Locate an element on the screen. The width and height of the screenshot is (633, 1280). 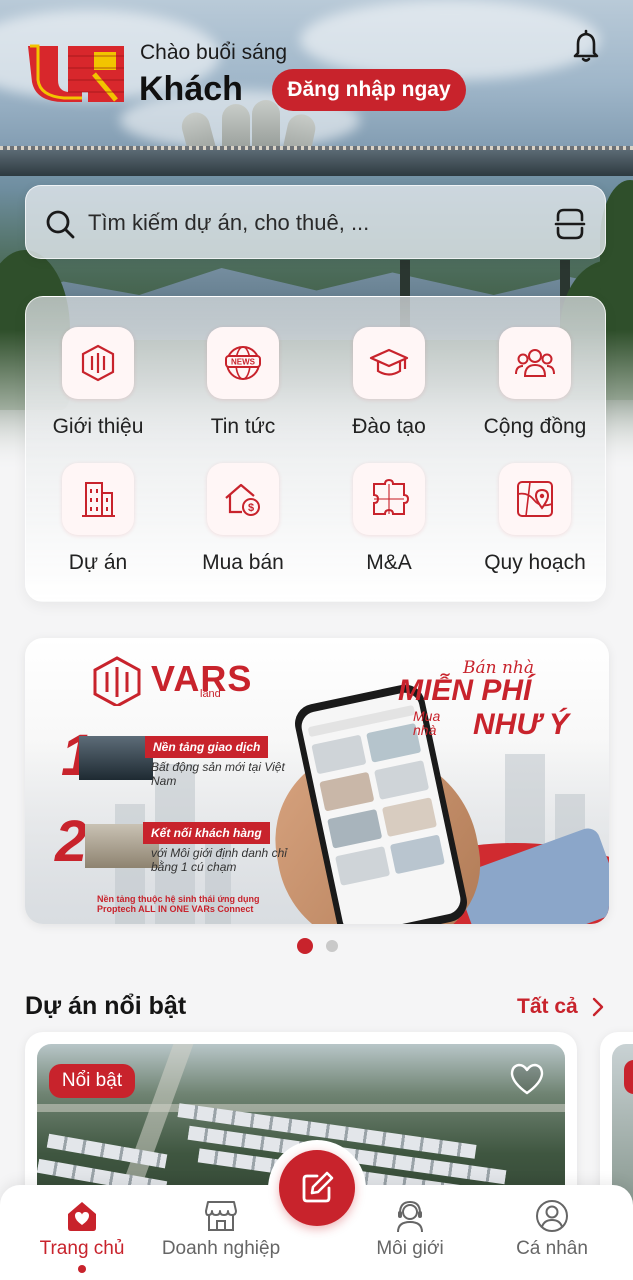
banner-slogan-4: NHƯ Ý is located at coordinates (521, 724).